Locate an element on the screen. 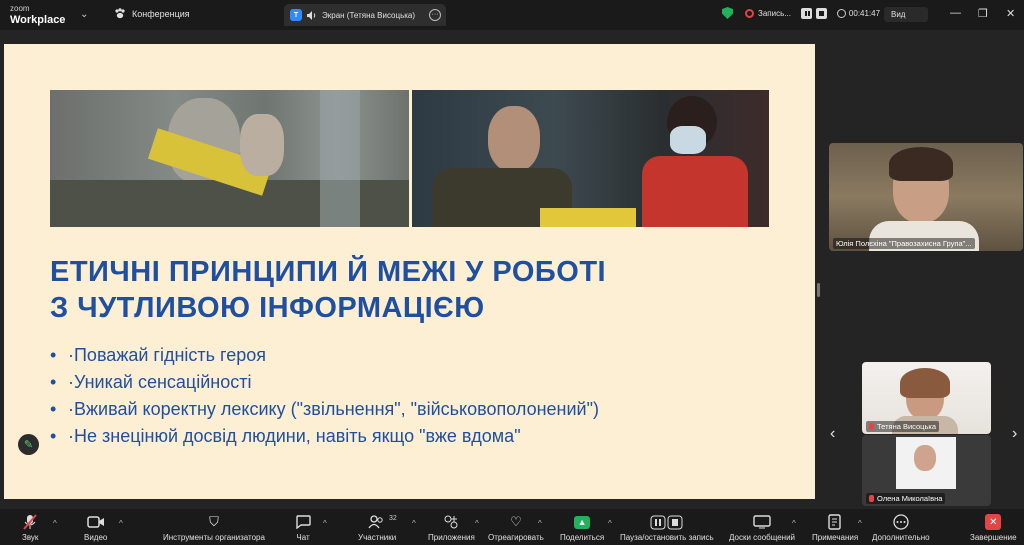  shield-icon is located at coordinates (727, 13).